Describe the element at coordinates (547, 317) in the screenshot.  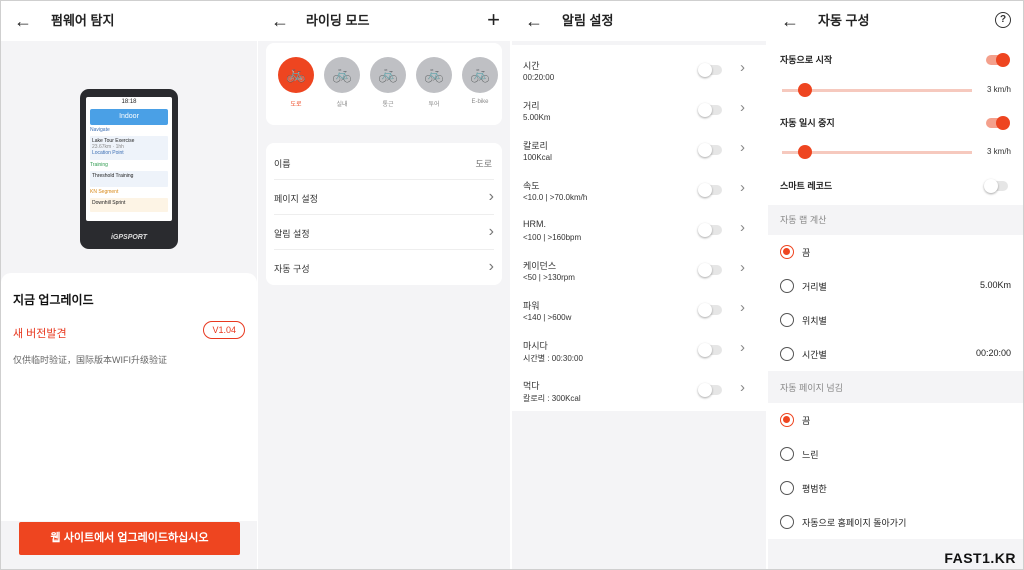
I see `alarm-value: <140 | >600w` at that location.